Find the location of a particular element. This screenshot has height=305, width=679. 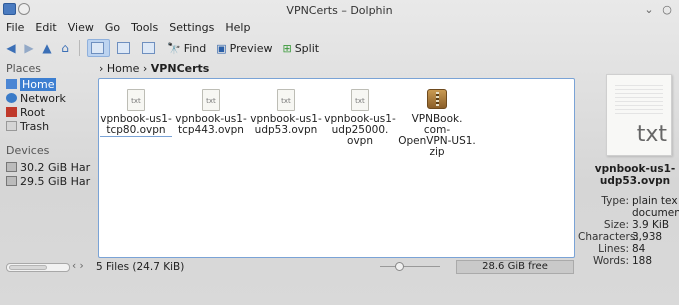

place-label: Trash is located at coordinates (35, 126).